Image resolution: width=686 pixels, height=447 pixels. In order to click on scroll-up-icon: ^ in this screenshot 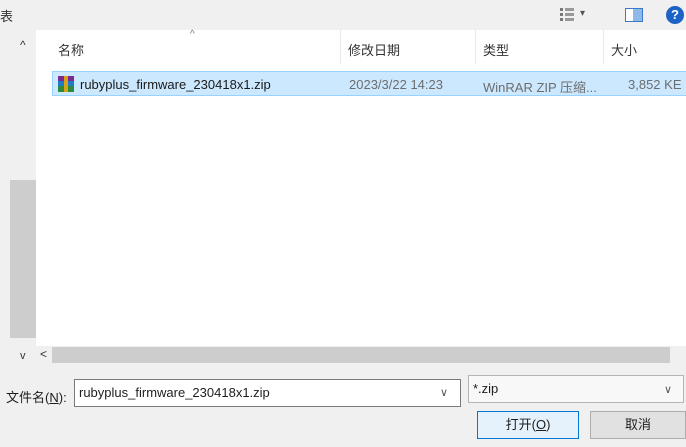, I will do `click(23, 45)`.